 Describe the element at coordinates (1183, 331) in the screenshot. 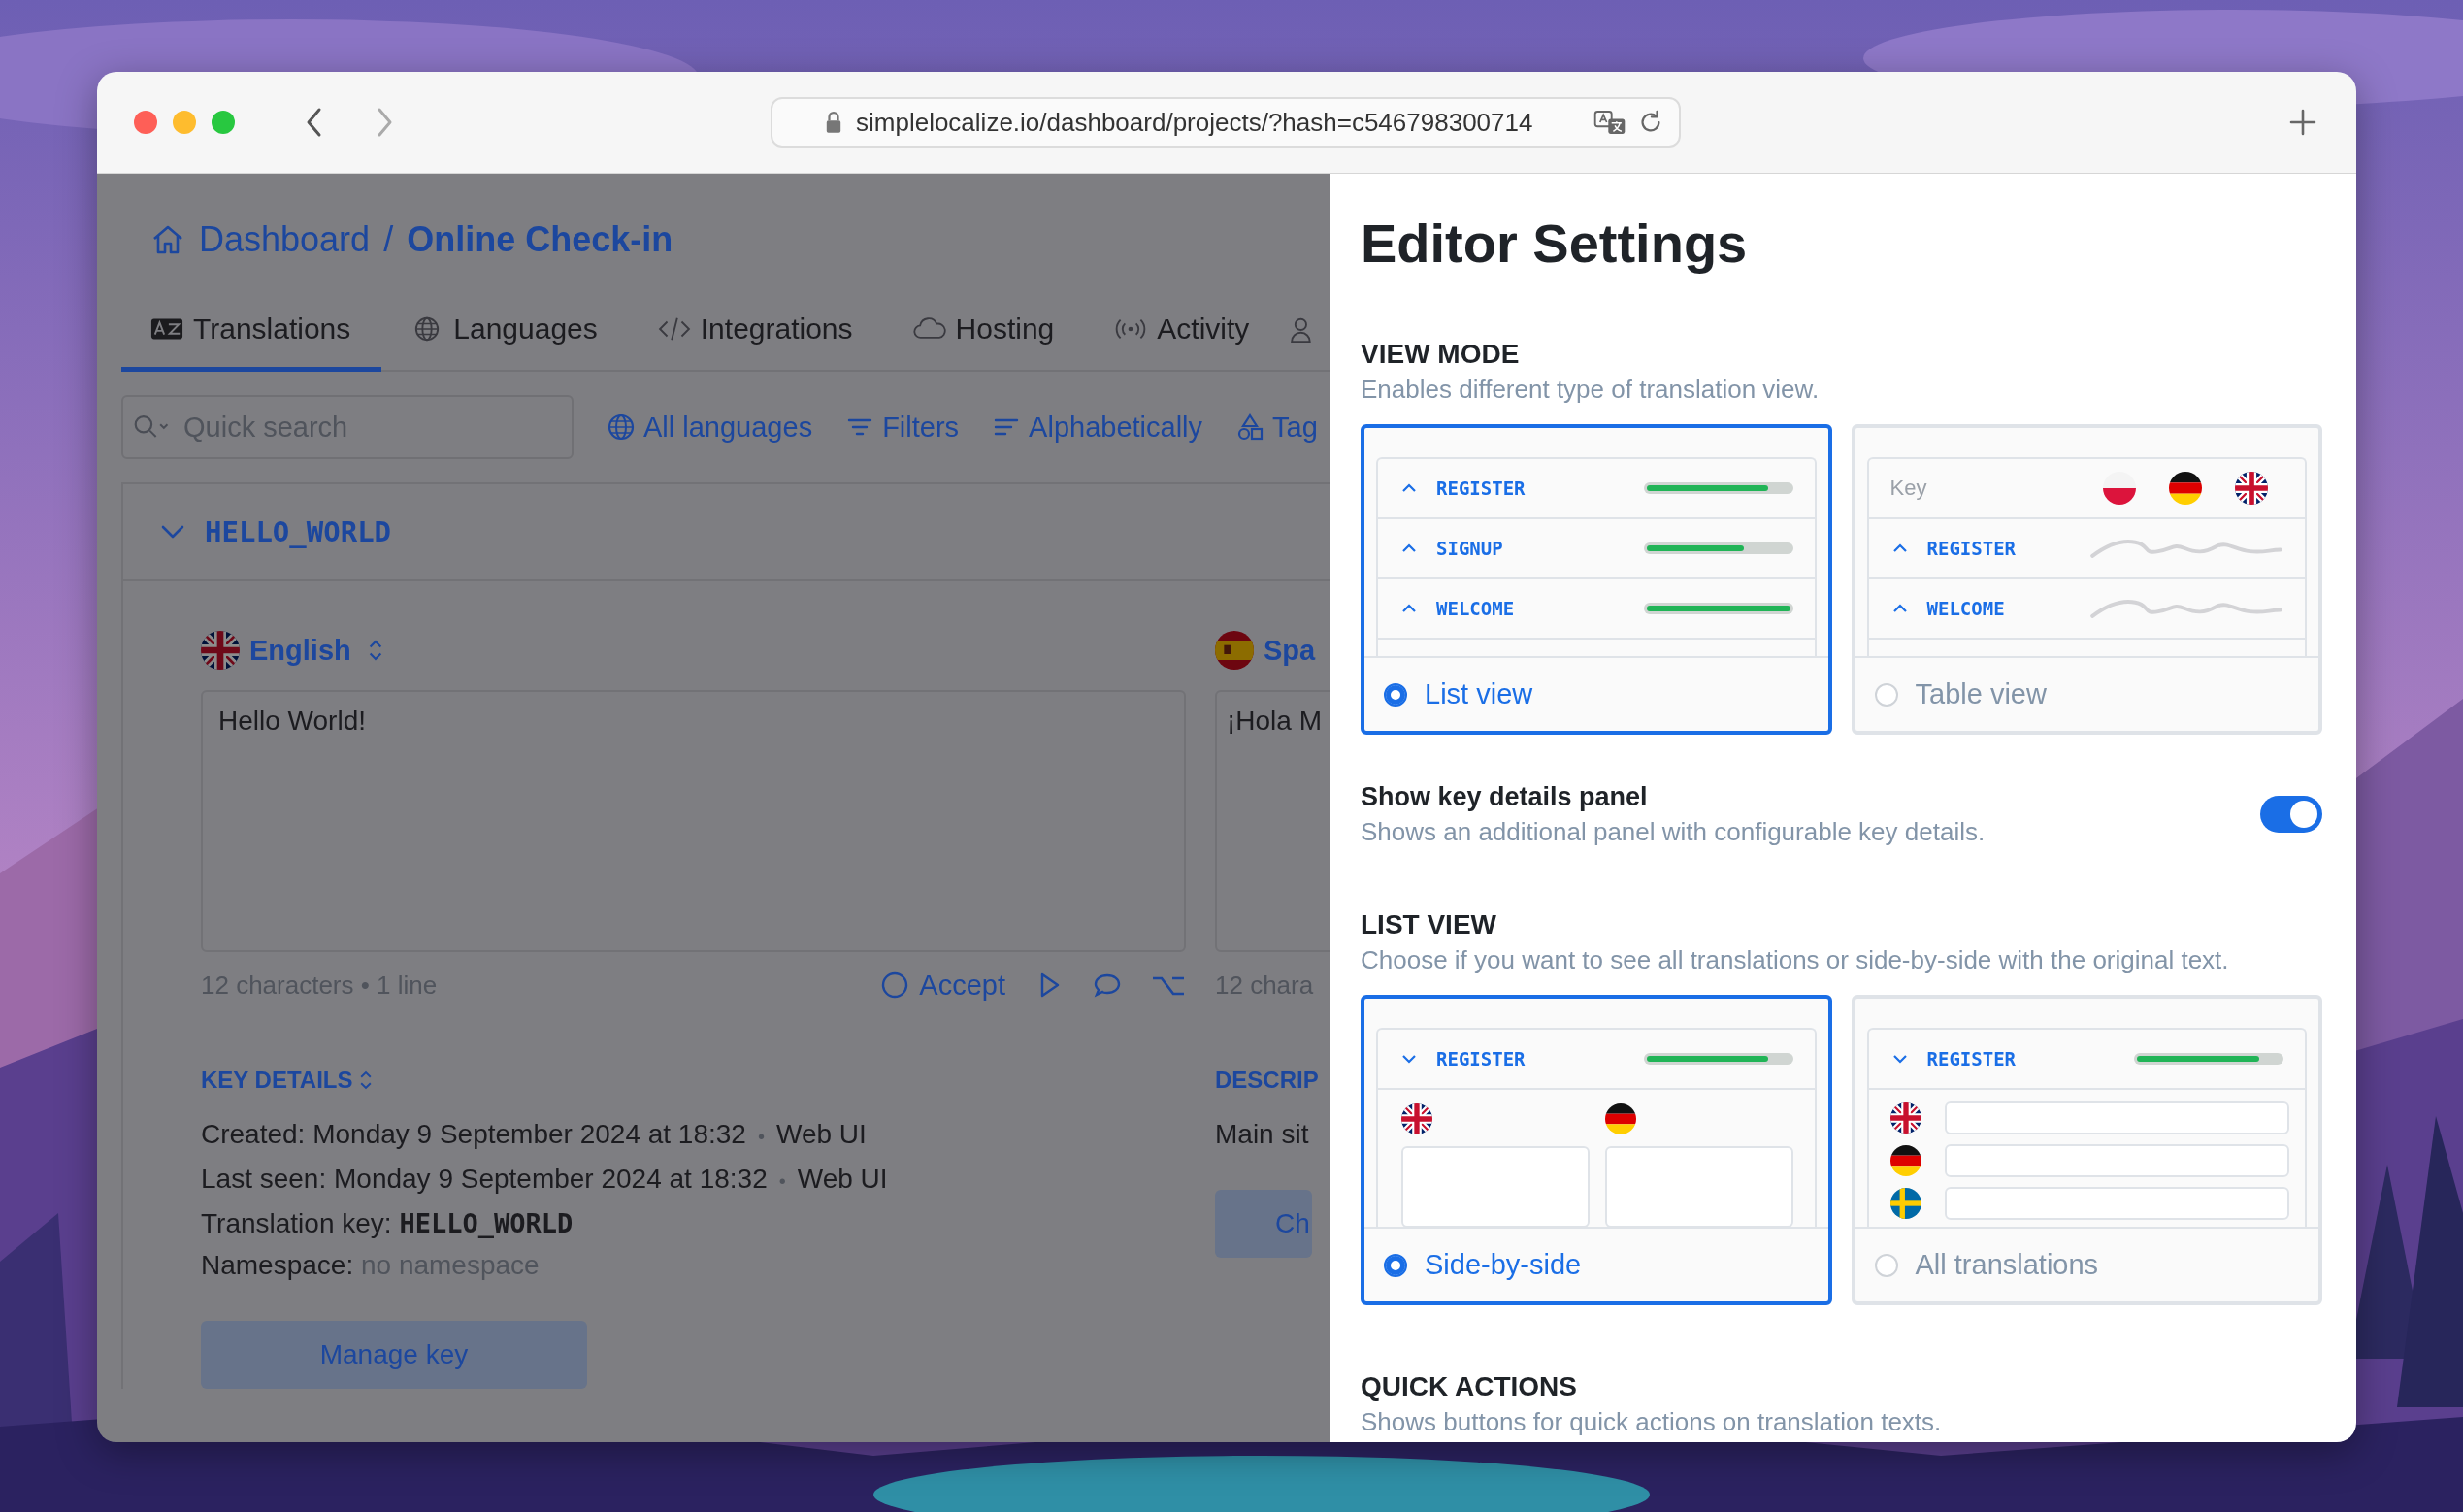

I see `tab: Activity` at that location.